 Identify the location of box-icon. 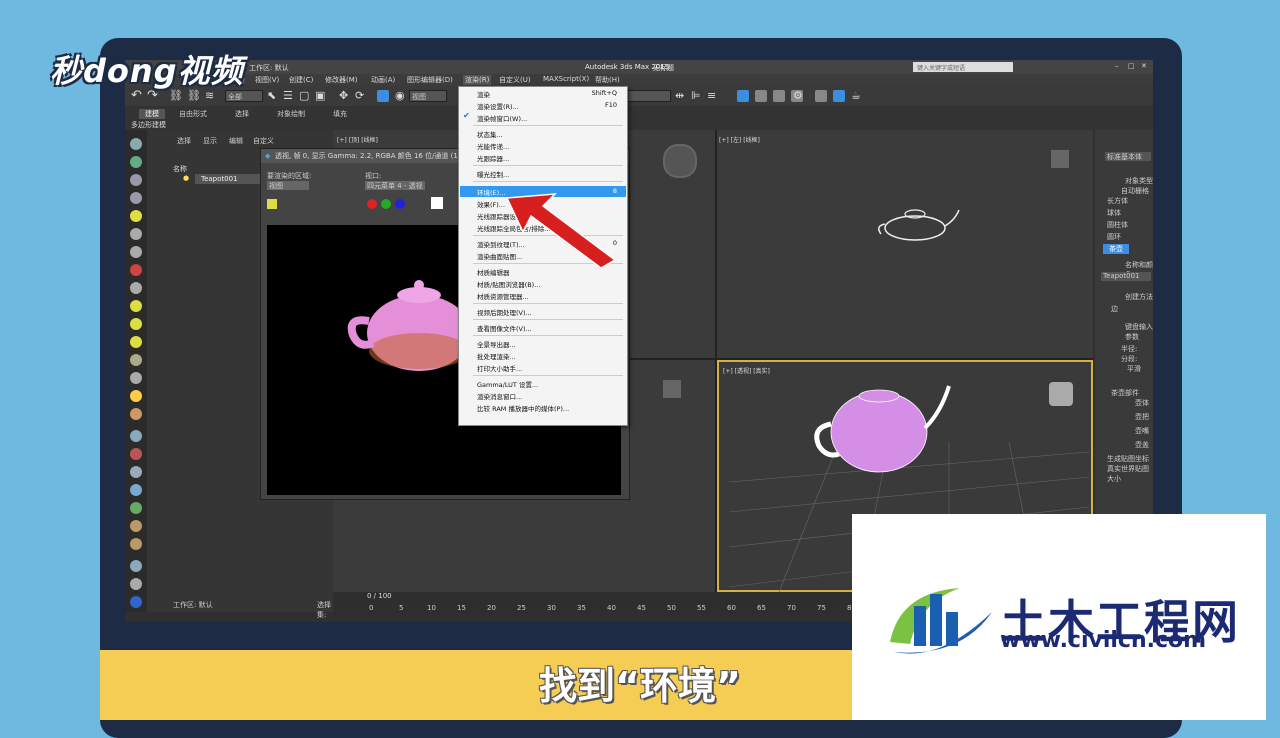
(136, 306).